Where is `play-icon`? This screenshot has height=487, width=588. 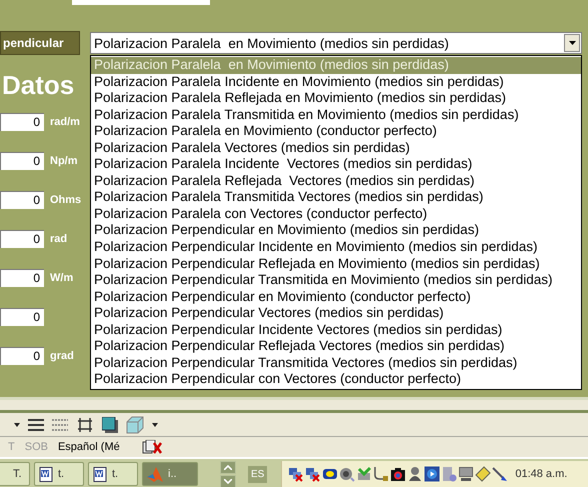 play-icon is located at coordinates (432, 474).